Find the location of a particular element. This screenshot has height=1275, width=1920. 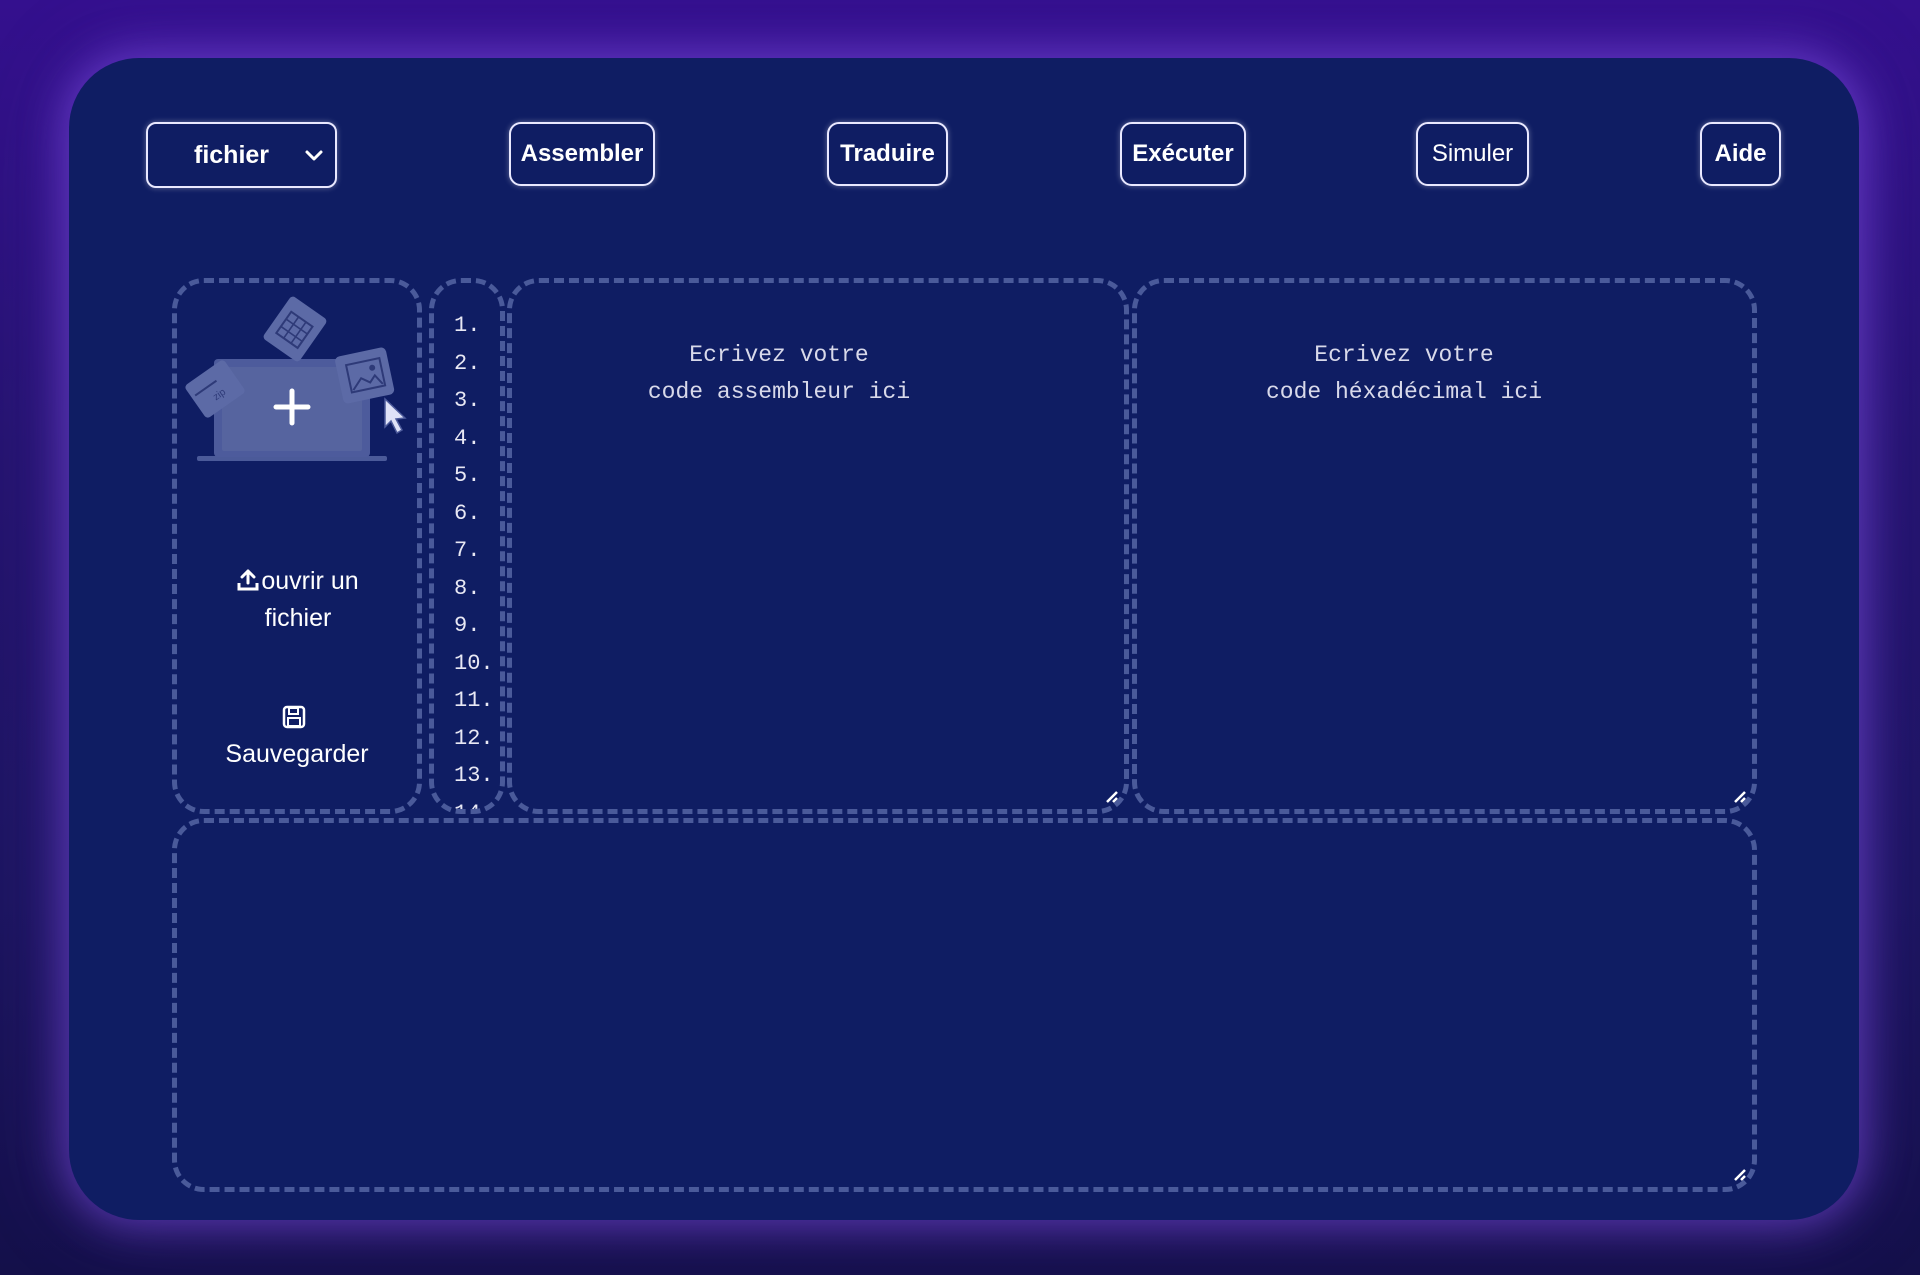

line-number: 3. is located at coordinates (467, 400).